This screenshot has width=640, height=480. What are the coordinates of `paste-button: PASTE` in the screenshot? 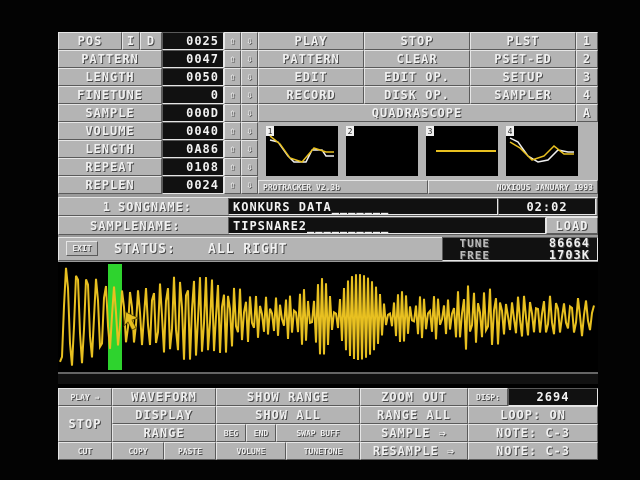 It's located at (190, 451).